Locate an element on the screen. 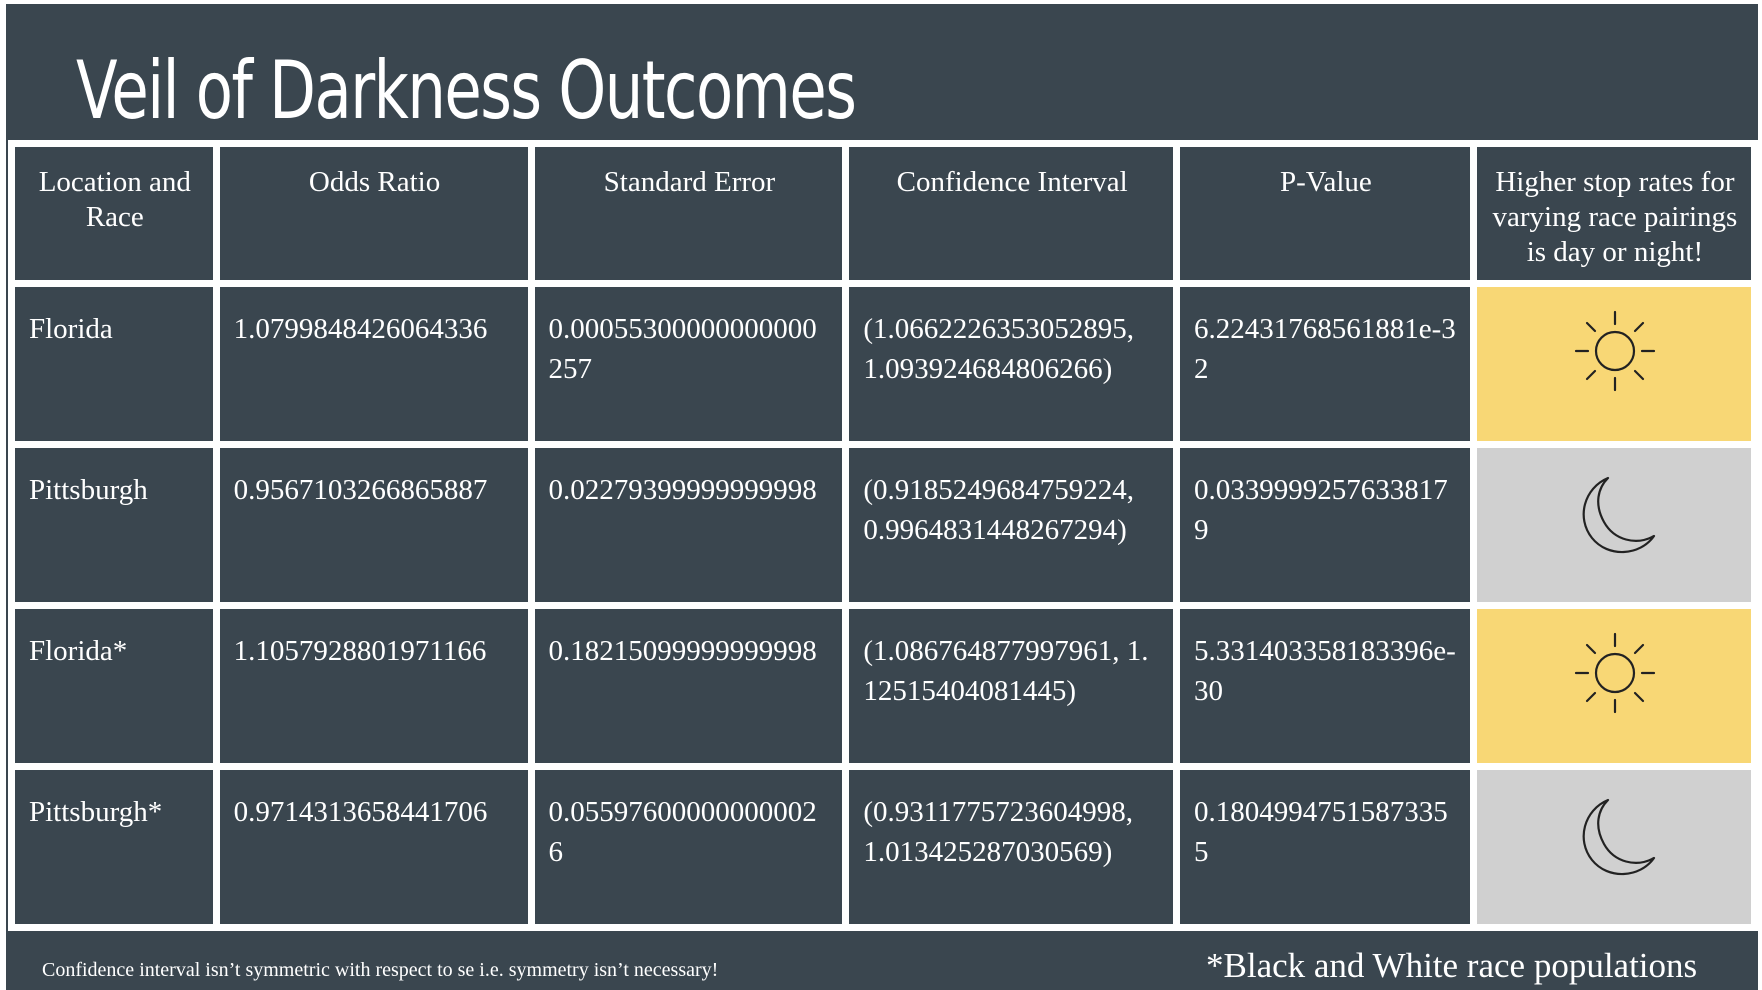 Image resolution: width=1762 pixels, height=990 pixels. page-title: Veil of Darkness Outcomes is located at coordinates (466, 90).